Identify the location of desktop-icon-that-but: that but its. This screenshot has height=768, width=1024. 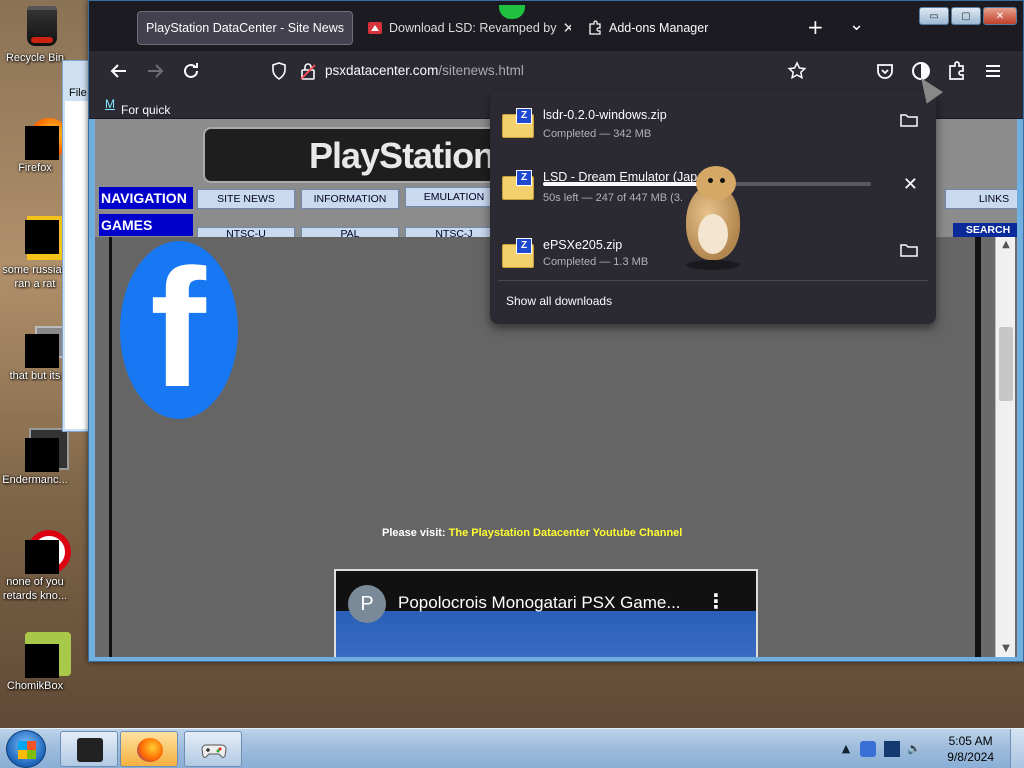
(35, 352).